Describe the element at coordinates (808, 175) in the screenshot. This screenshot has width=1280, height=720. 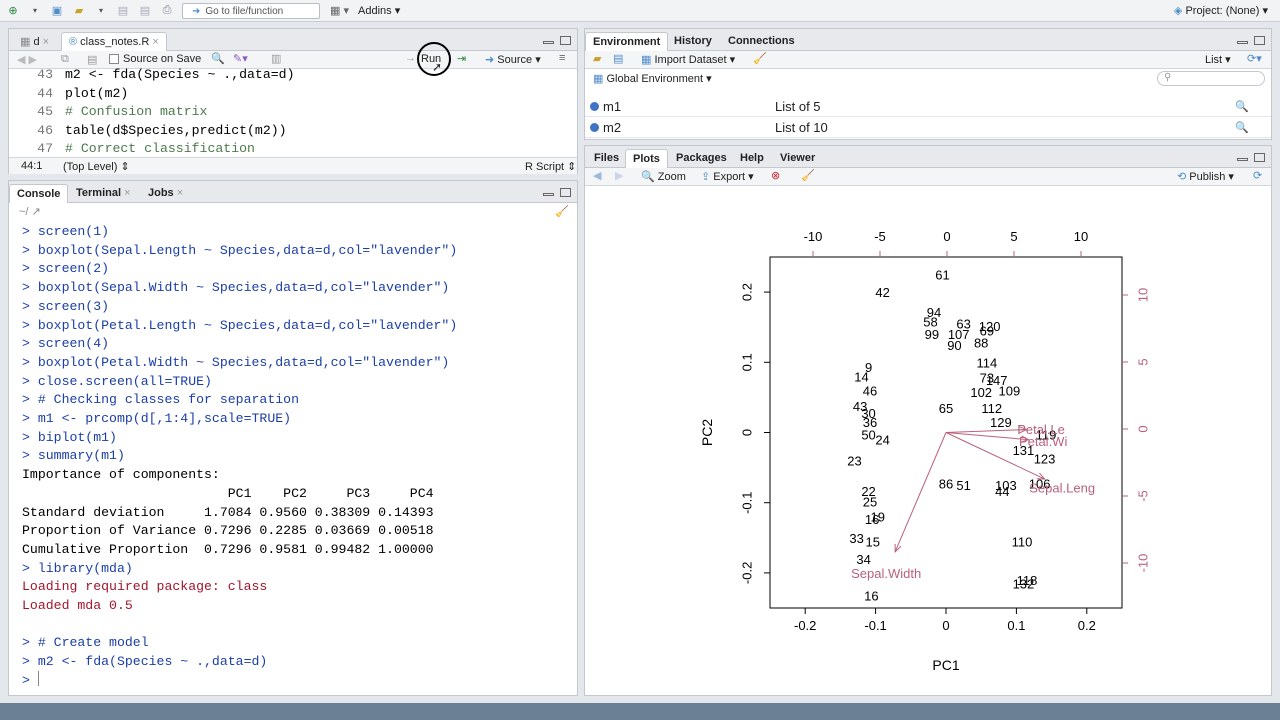
I see `clear-plots-icon: 🧹` at that location.